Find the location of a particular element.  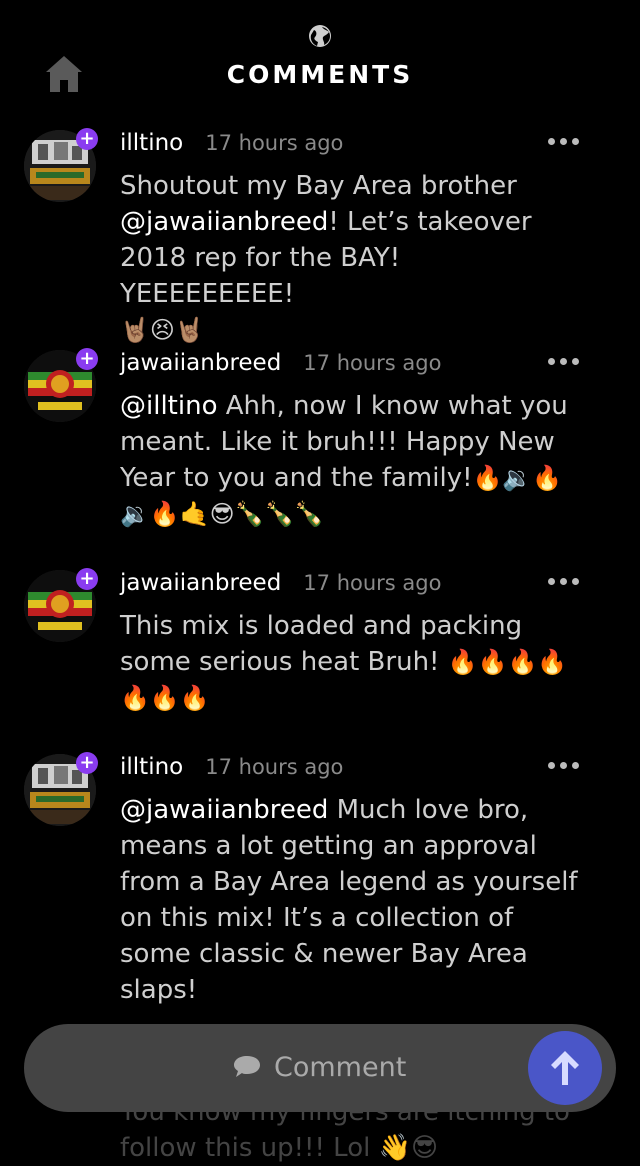

page-title: COMMENTS is located at coordinates (320, 74).